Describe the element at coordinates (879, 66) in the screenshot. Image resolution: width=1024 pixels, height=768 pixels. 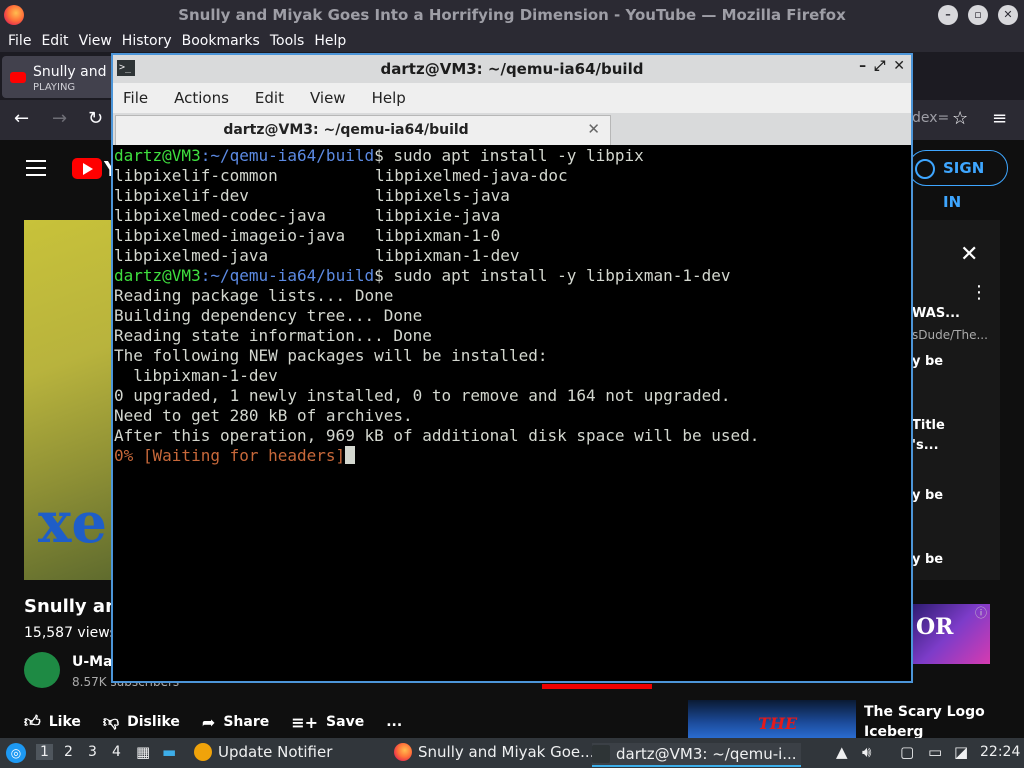
I see `maximize-icon: ⤢` at that location.